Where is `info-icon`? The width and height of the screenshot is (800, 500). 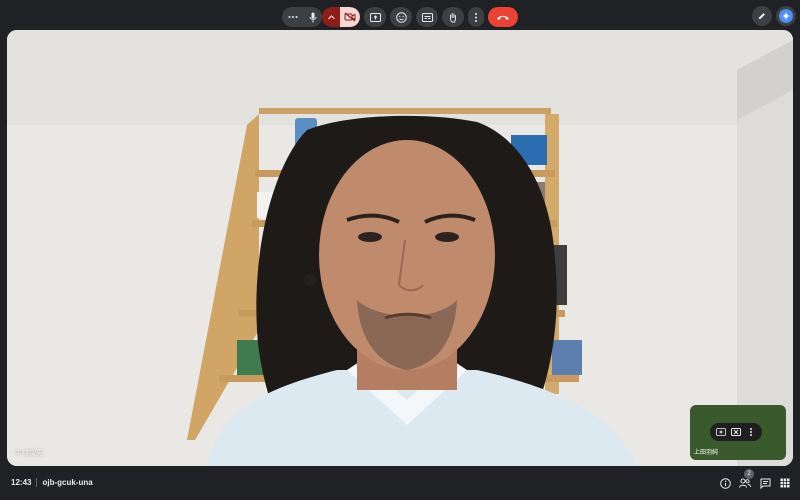 info-icon is located at coordinates (725, 483).